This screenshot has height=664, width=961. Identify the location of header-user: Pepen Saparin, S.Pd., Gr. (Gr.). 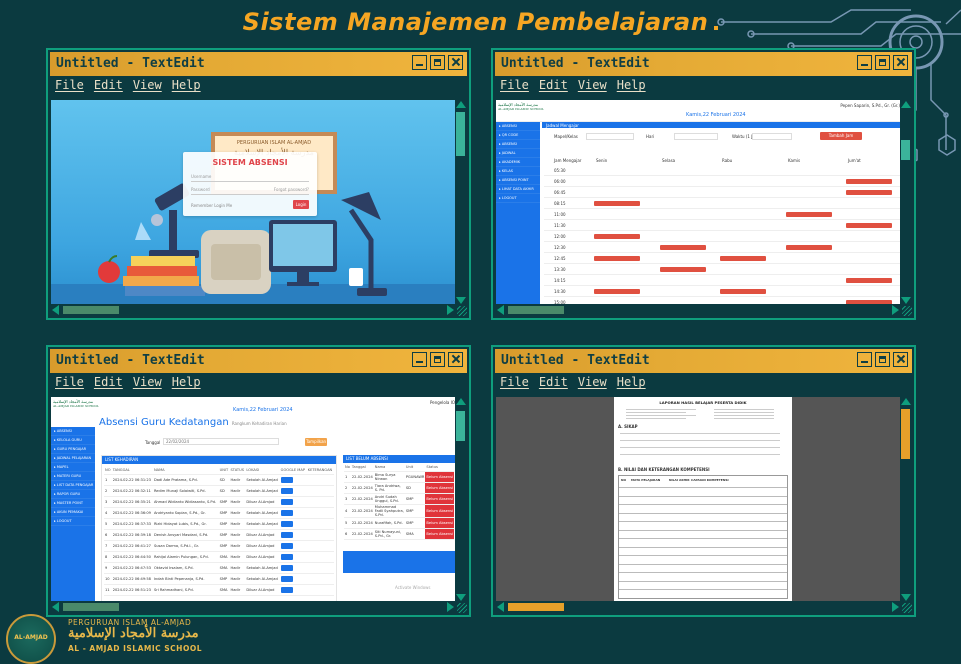
(870, 105).